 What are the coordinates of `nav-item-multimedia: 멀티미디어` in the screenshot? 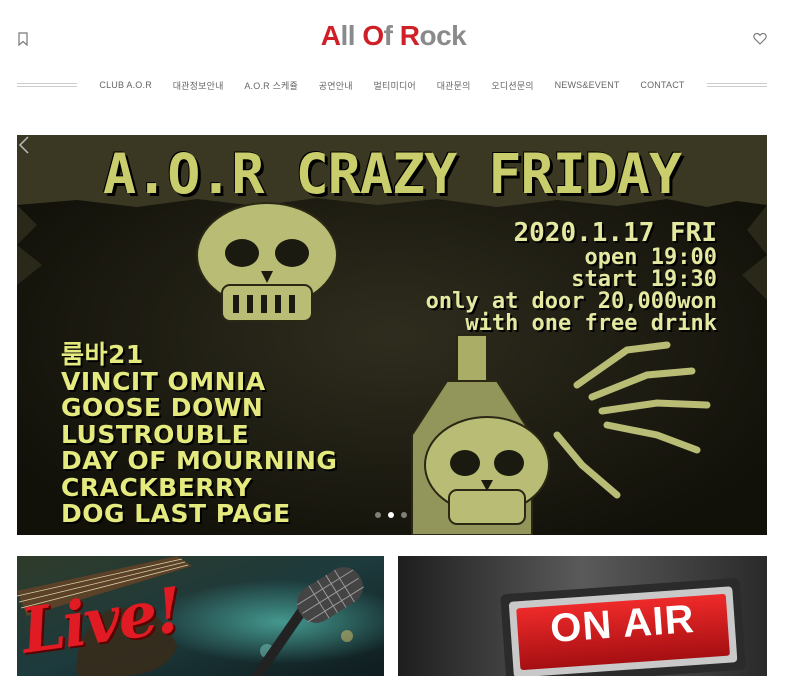 It's located at (395, 85).